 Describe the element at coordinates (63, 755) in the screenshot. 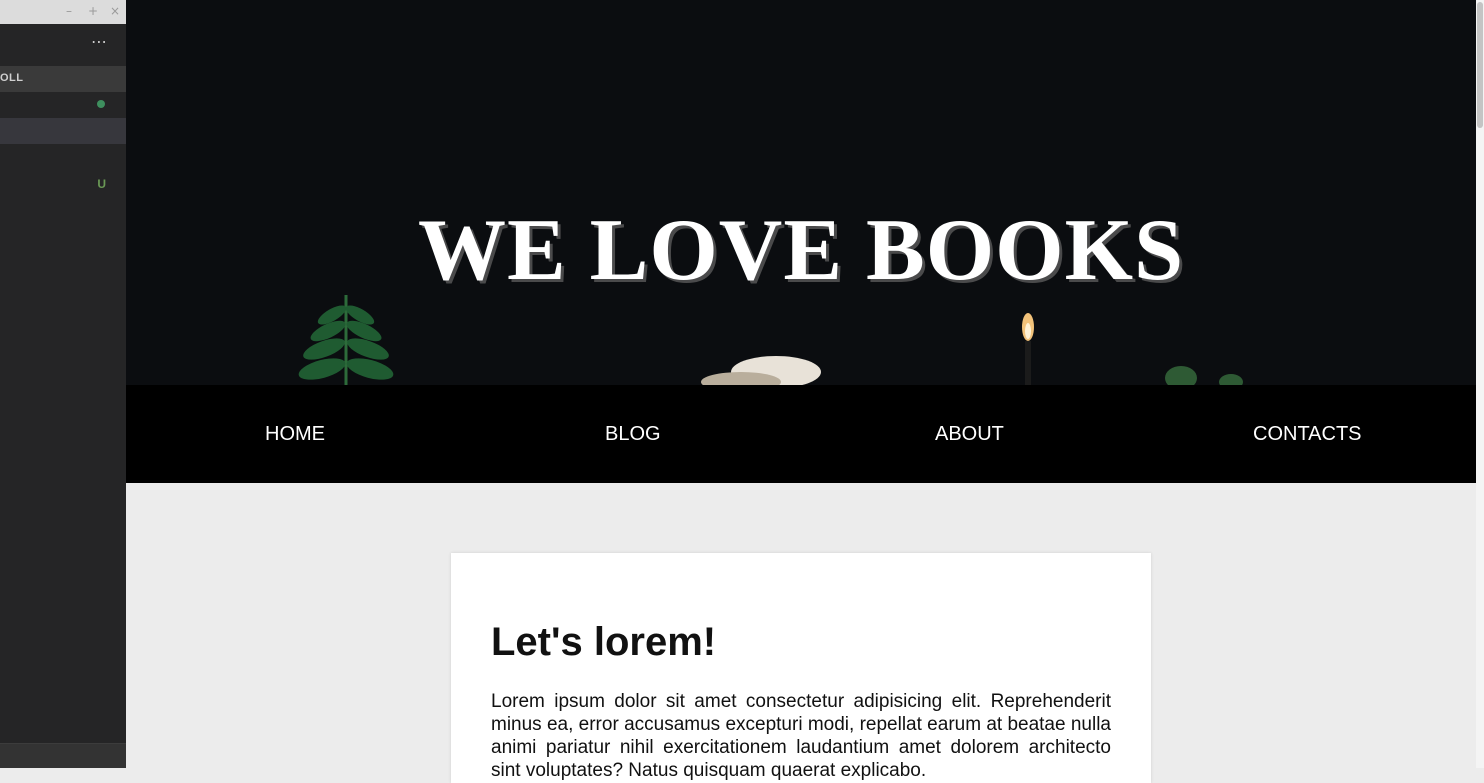

I see `editor-statusbar` at that location.